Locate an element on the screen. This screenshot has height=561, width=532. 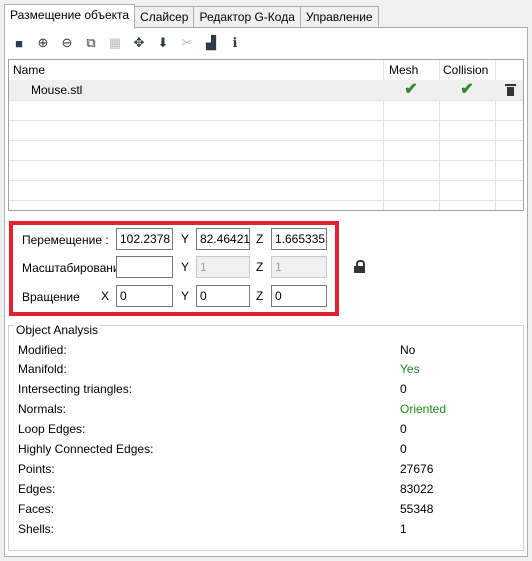
analysis-value: 1 is located at coordinates (403, 529).